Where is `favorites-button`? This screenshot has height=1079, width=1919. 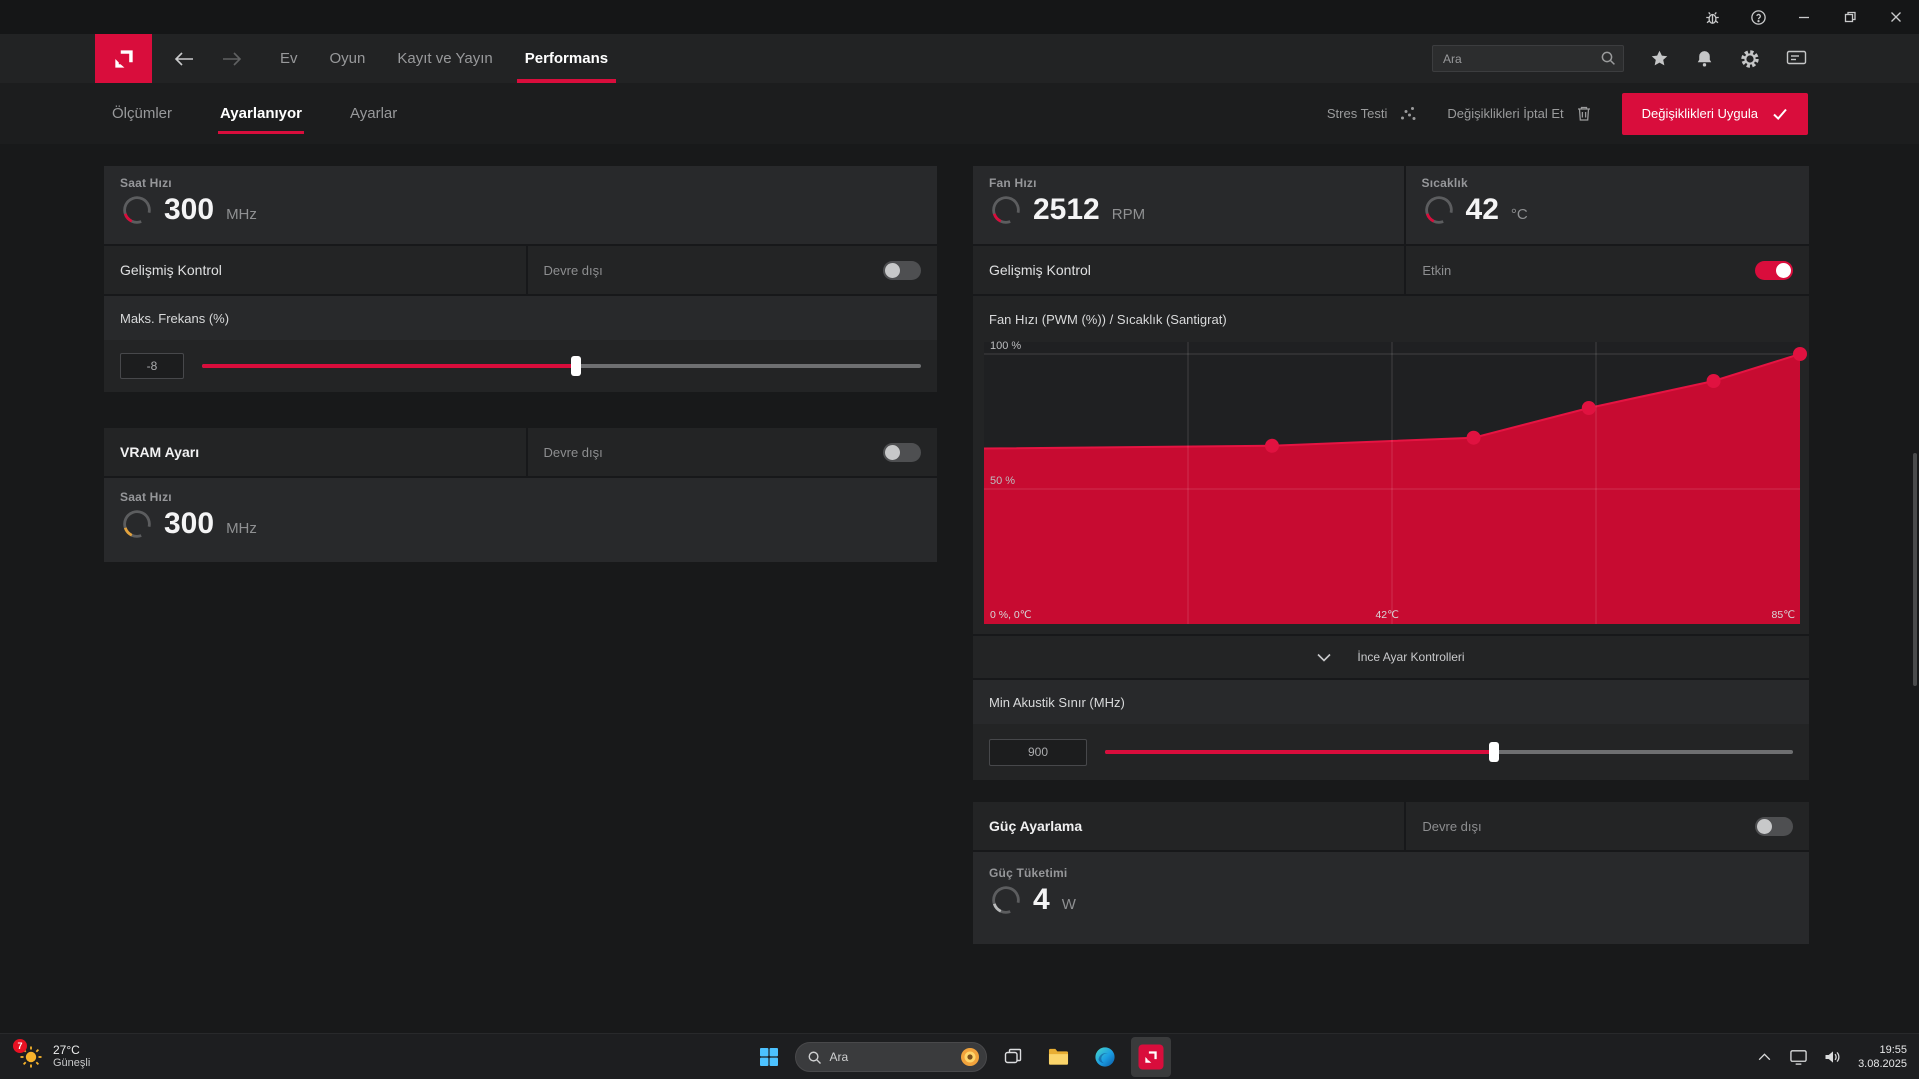 favorites-button is located at coordinates (1659, 58).